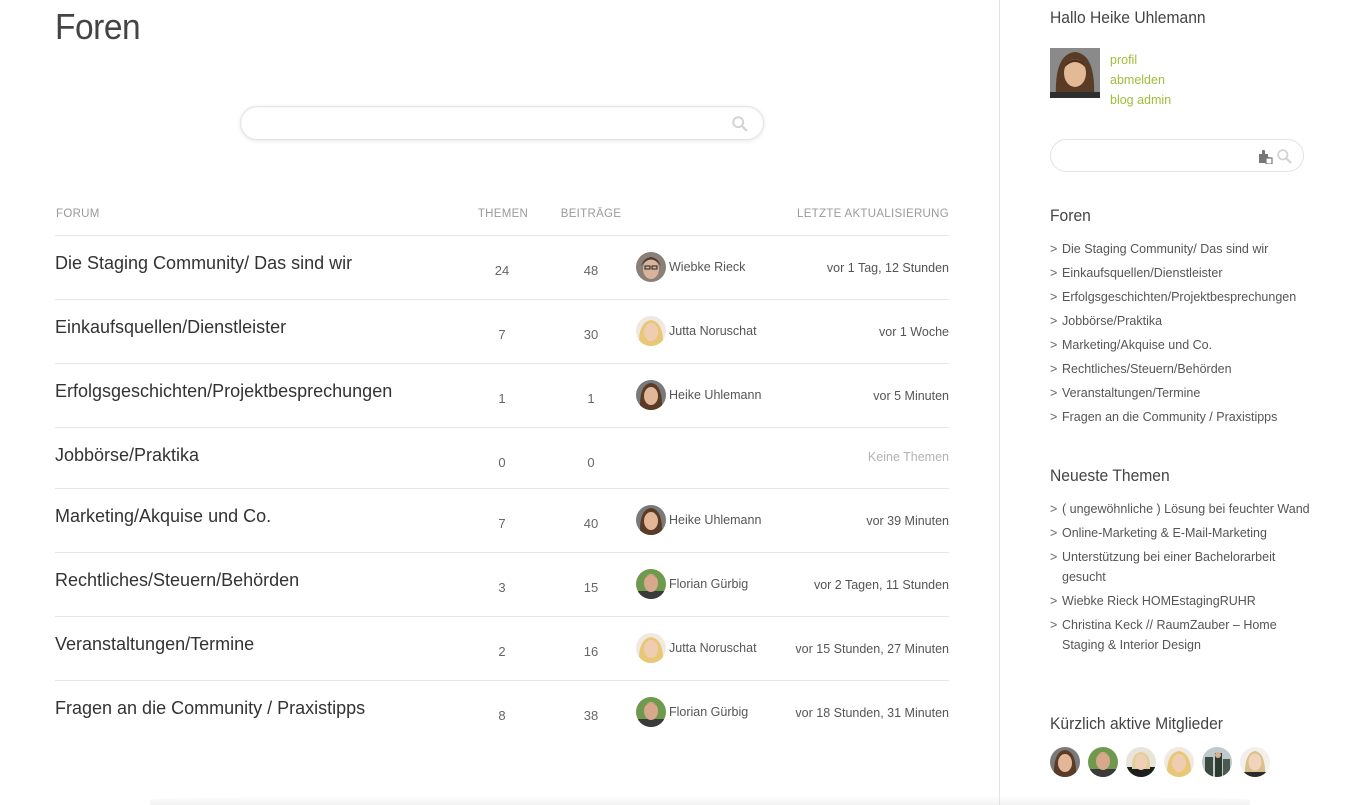 The width and height of the screenshot is (1360, 805). I want to click on list-item: > Fragen an die Community / Praxistipps, so click(1180, 417).